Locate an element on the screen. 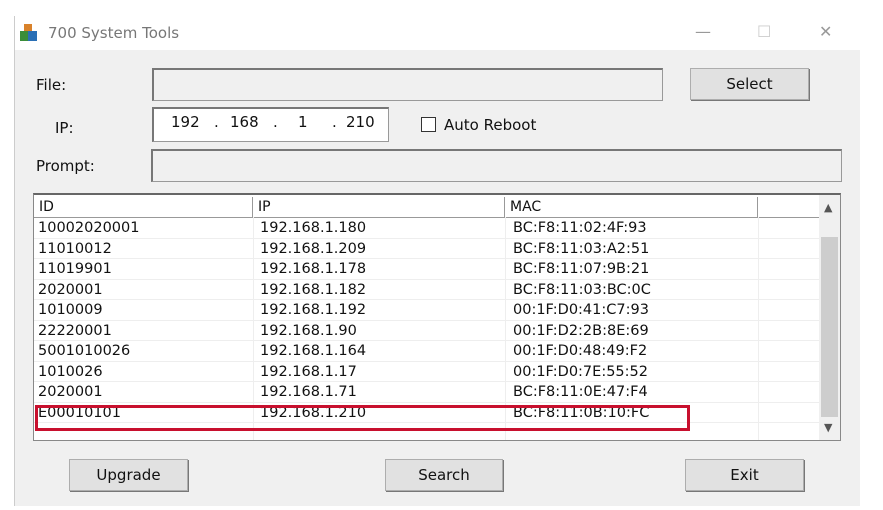 The height and width of the screenshot is (510, 883). ip-octet-4: 210 is located at coordinates (360, 122).